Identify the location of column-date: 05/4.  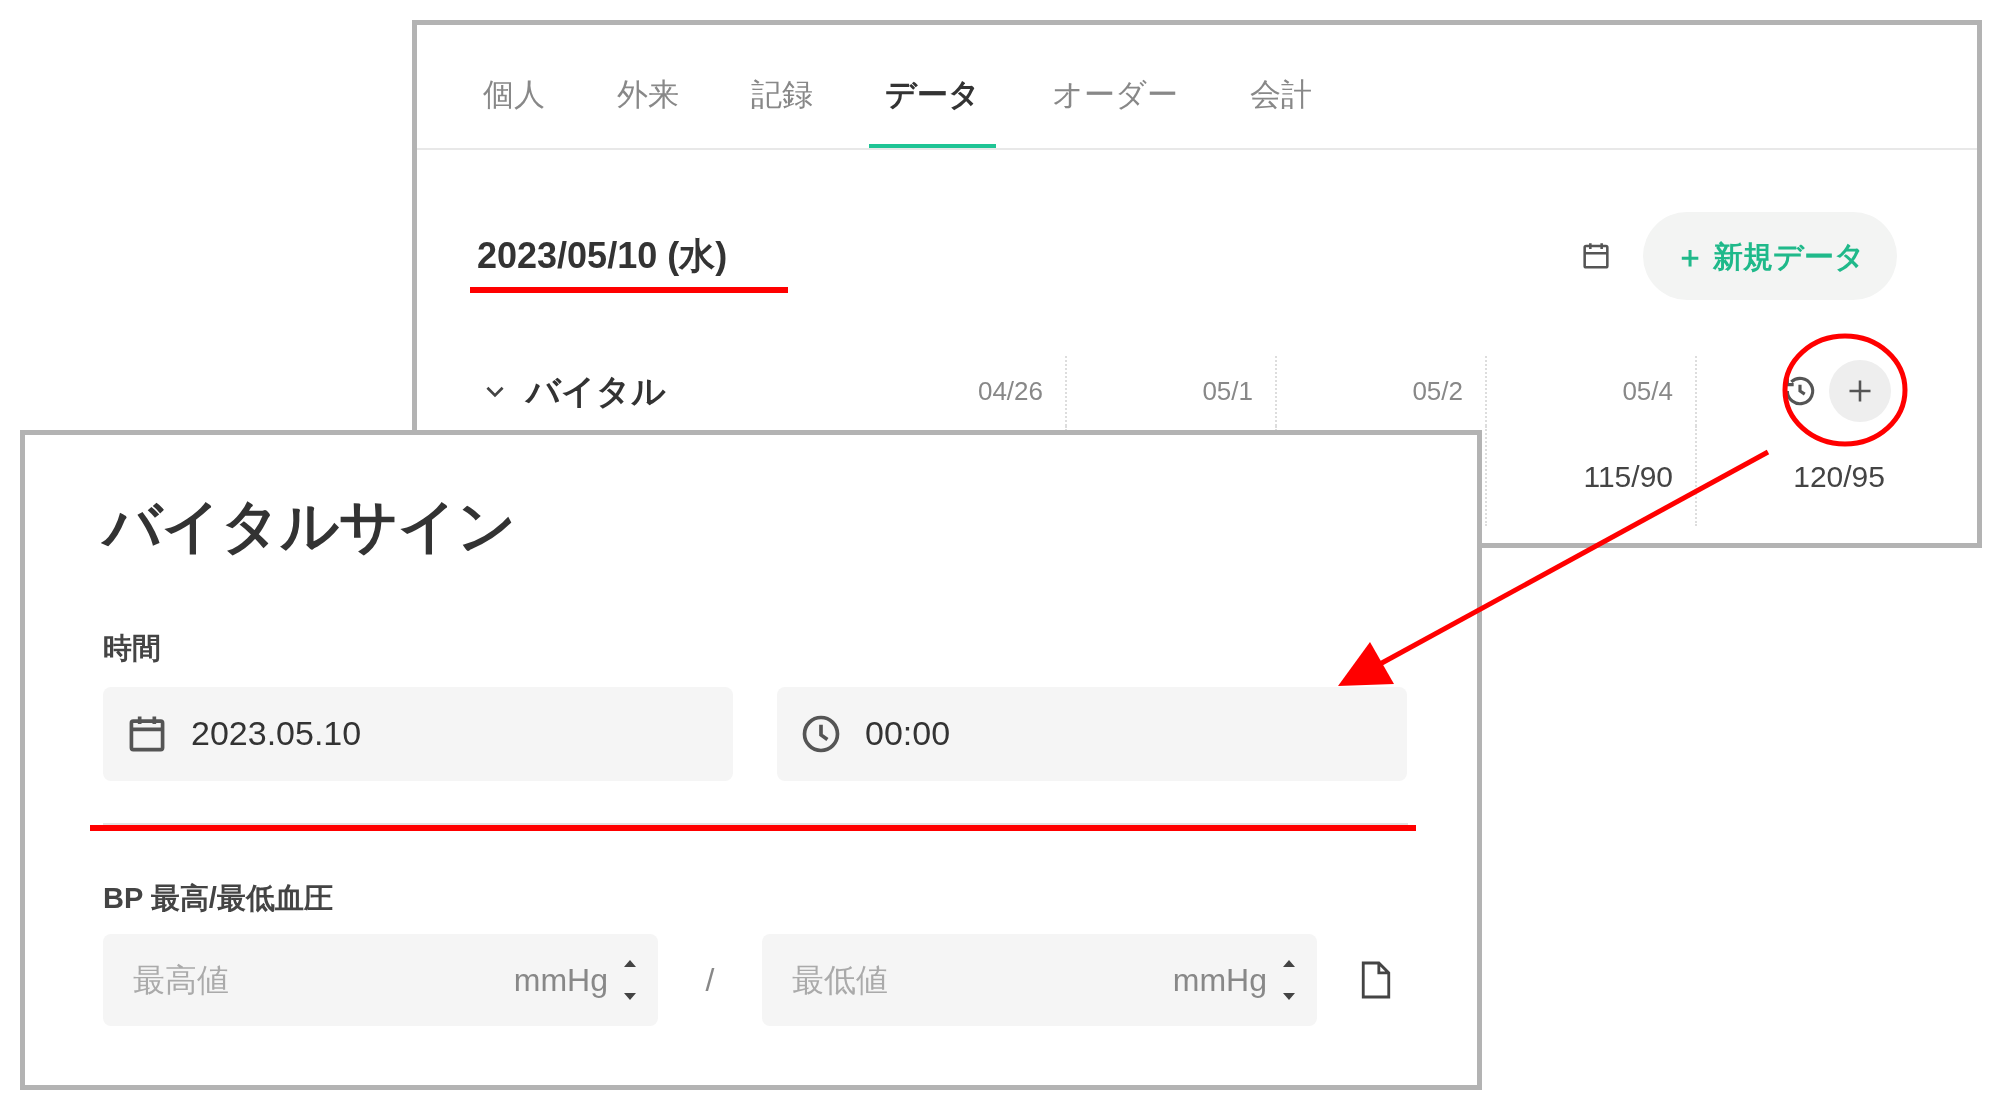
(1647, 391).